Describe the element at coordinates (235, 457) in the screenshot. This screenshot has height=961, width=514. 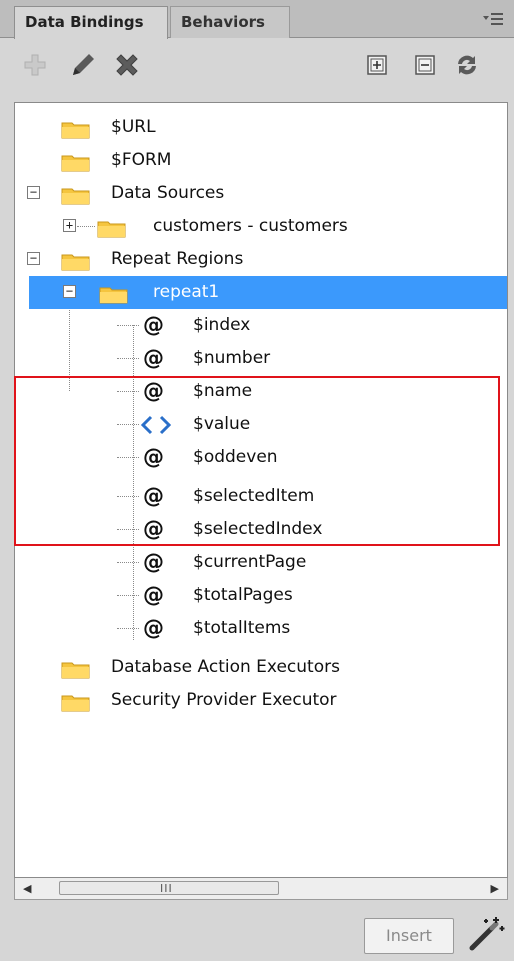
I see `tree-item-label: $oddeven` at that location.